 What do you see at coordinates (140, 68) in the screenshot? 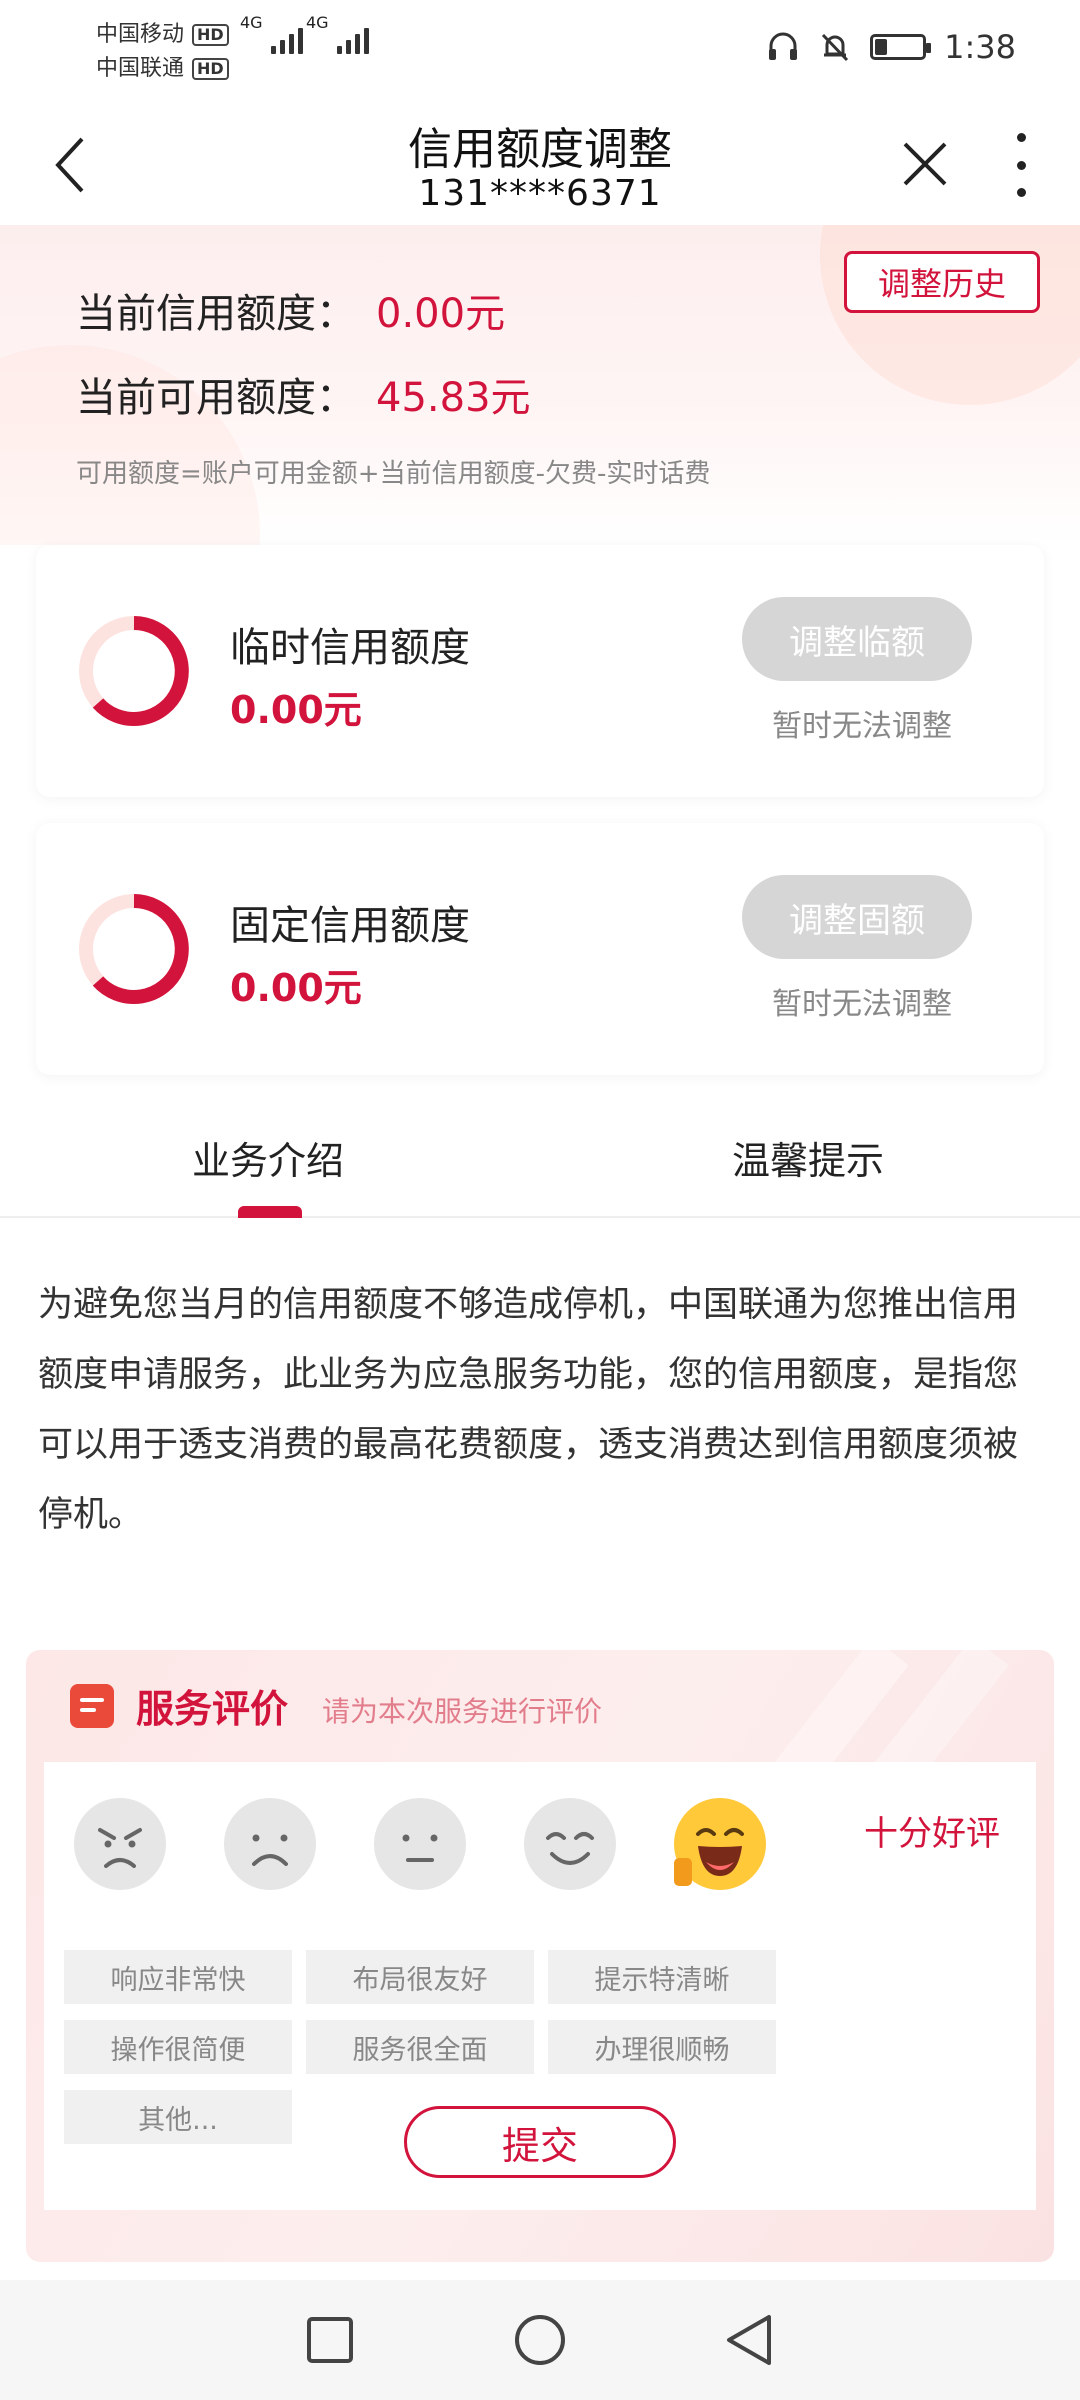
I see `carrier-2: 中国联通` at bounding box center [140, 68].